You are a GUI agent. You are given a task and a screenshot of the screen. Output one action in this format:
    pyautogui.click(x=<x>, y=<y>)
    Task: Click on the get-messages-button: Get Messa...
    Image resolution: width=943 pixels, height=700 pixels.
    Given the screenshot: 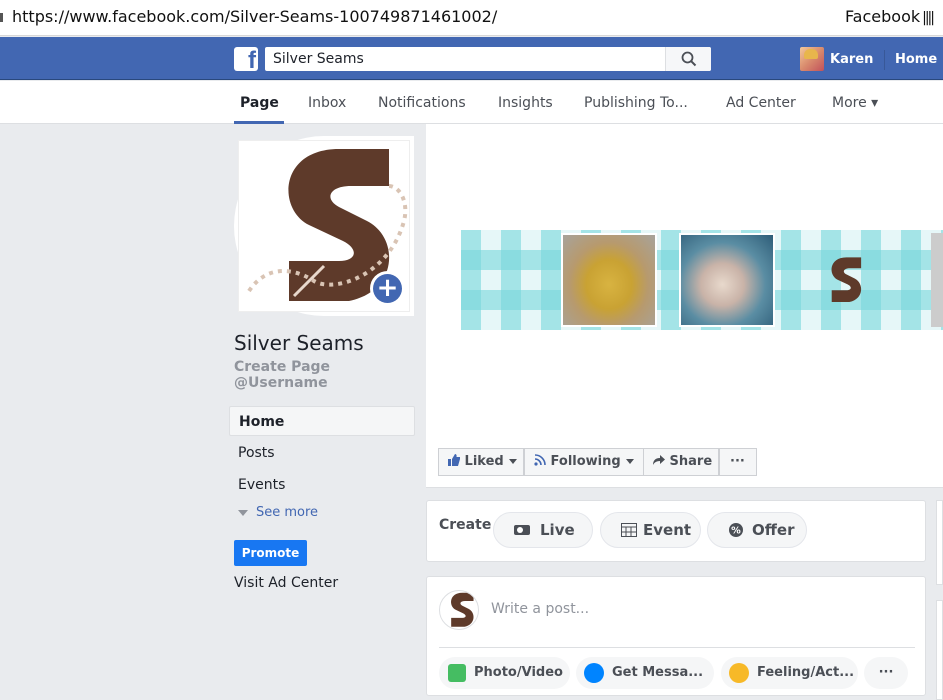 What is the action you would take?
    pyautogui.click(x=645, y=673)
    